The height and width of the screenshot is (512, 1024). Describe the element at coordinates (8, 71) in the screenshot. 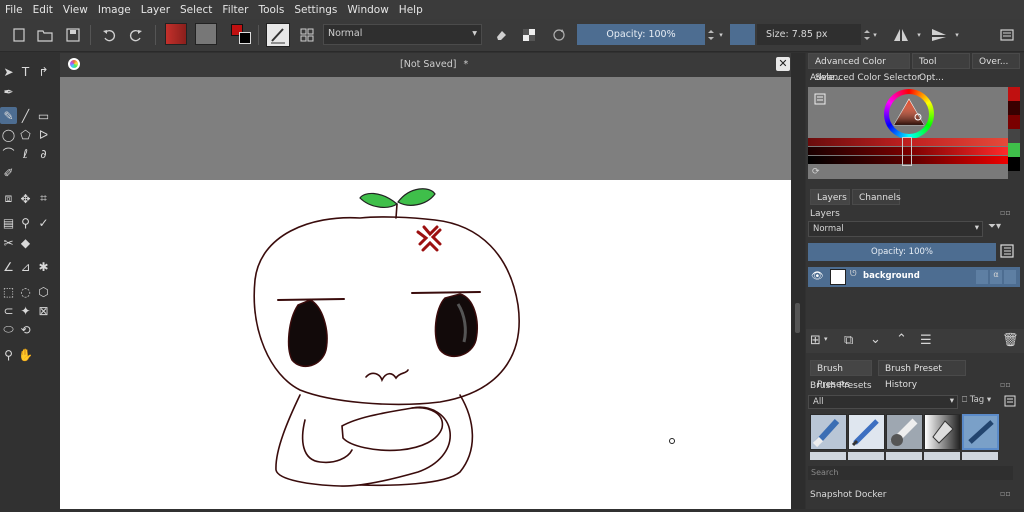

I see `select-shapes-icon: ➤` at that location.